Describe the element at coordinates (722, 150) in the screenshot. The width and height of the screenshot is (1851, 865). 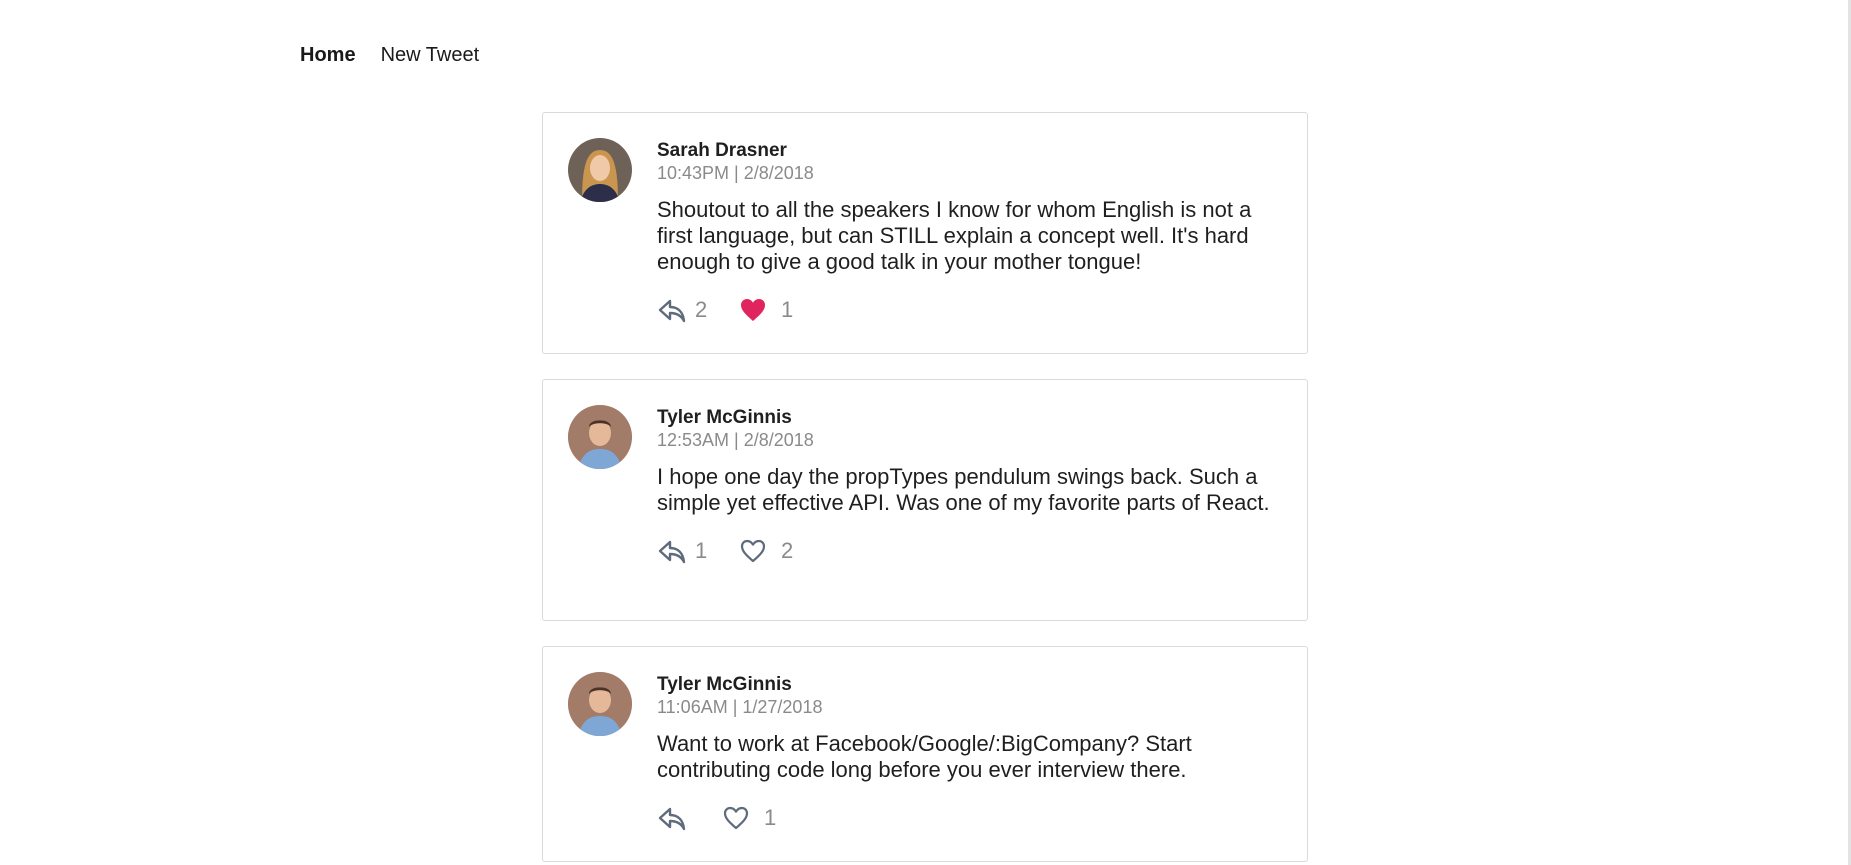
I see `tweet-author: Sarah Drasner` at that location.